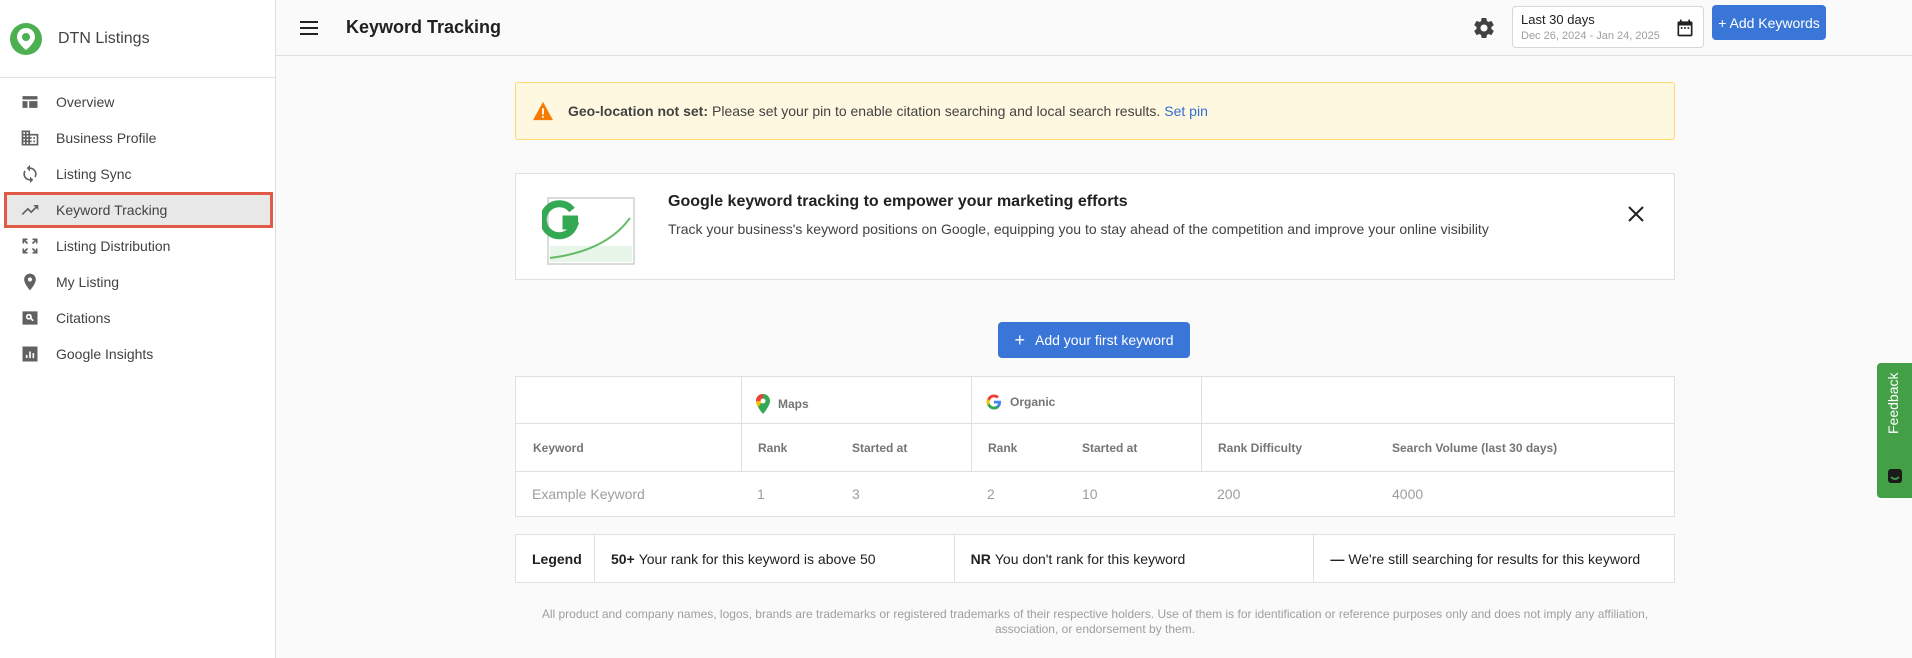 Image resolution: width=1912 pixels, height=658 pixels. Describe the element at coordinates (137, 318) in the screenshot. I see `sidebar-item-citations: Citations` at that location.